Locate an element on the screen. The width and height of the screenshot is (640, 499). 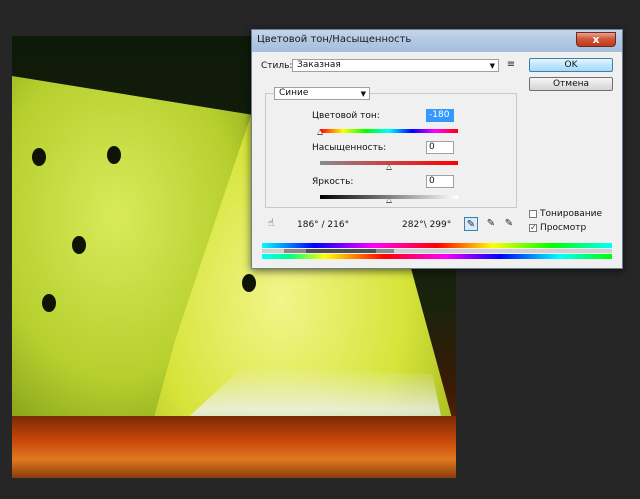
range-selector-core is located at coordinates (341, 251).